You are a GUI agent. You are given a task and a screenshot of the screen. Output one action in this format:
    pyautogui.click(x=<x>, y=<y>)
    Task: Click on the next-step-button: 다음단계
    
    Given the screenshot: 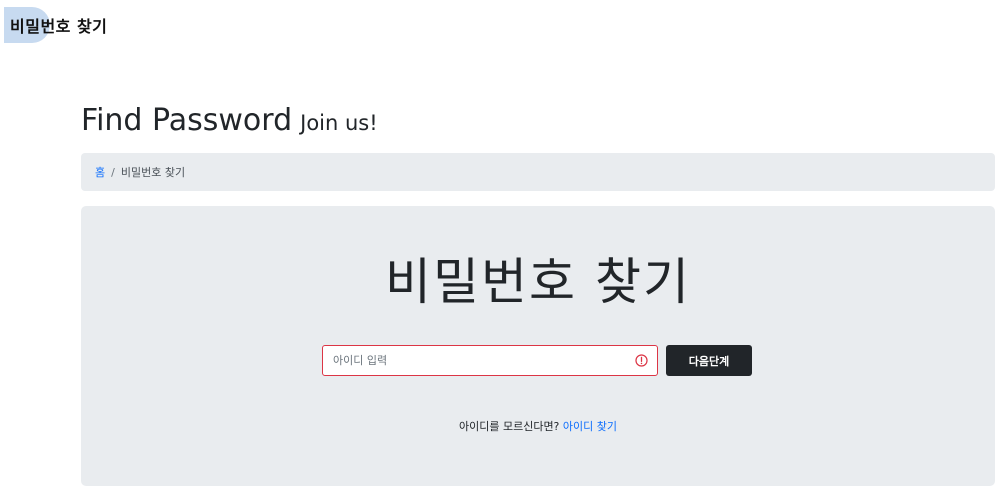 What is the action you would take?
    pyautogui.click(x=709, y=360)
    